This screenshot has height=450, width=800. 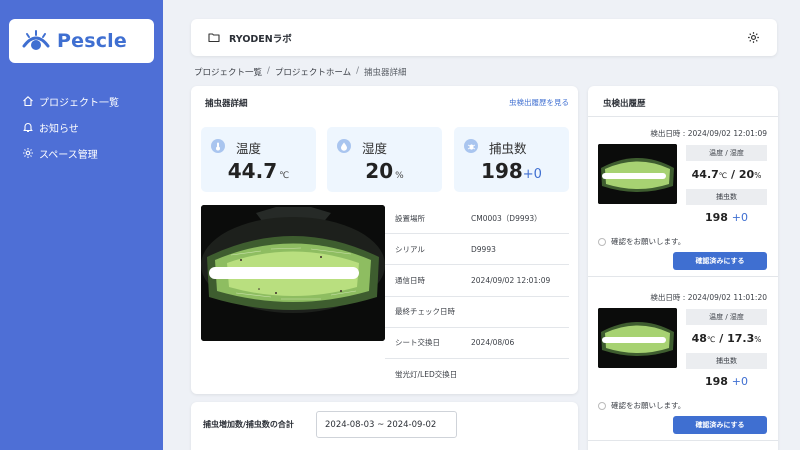 I want to click on temperature-value: 44.7, so click(x=252, y=171).